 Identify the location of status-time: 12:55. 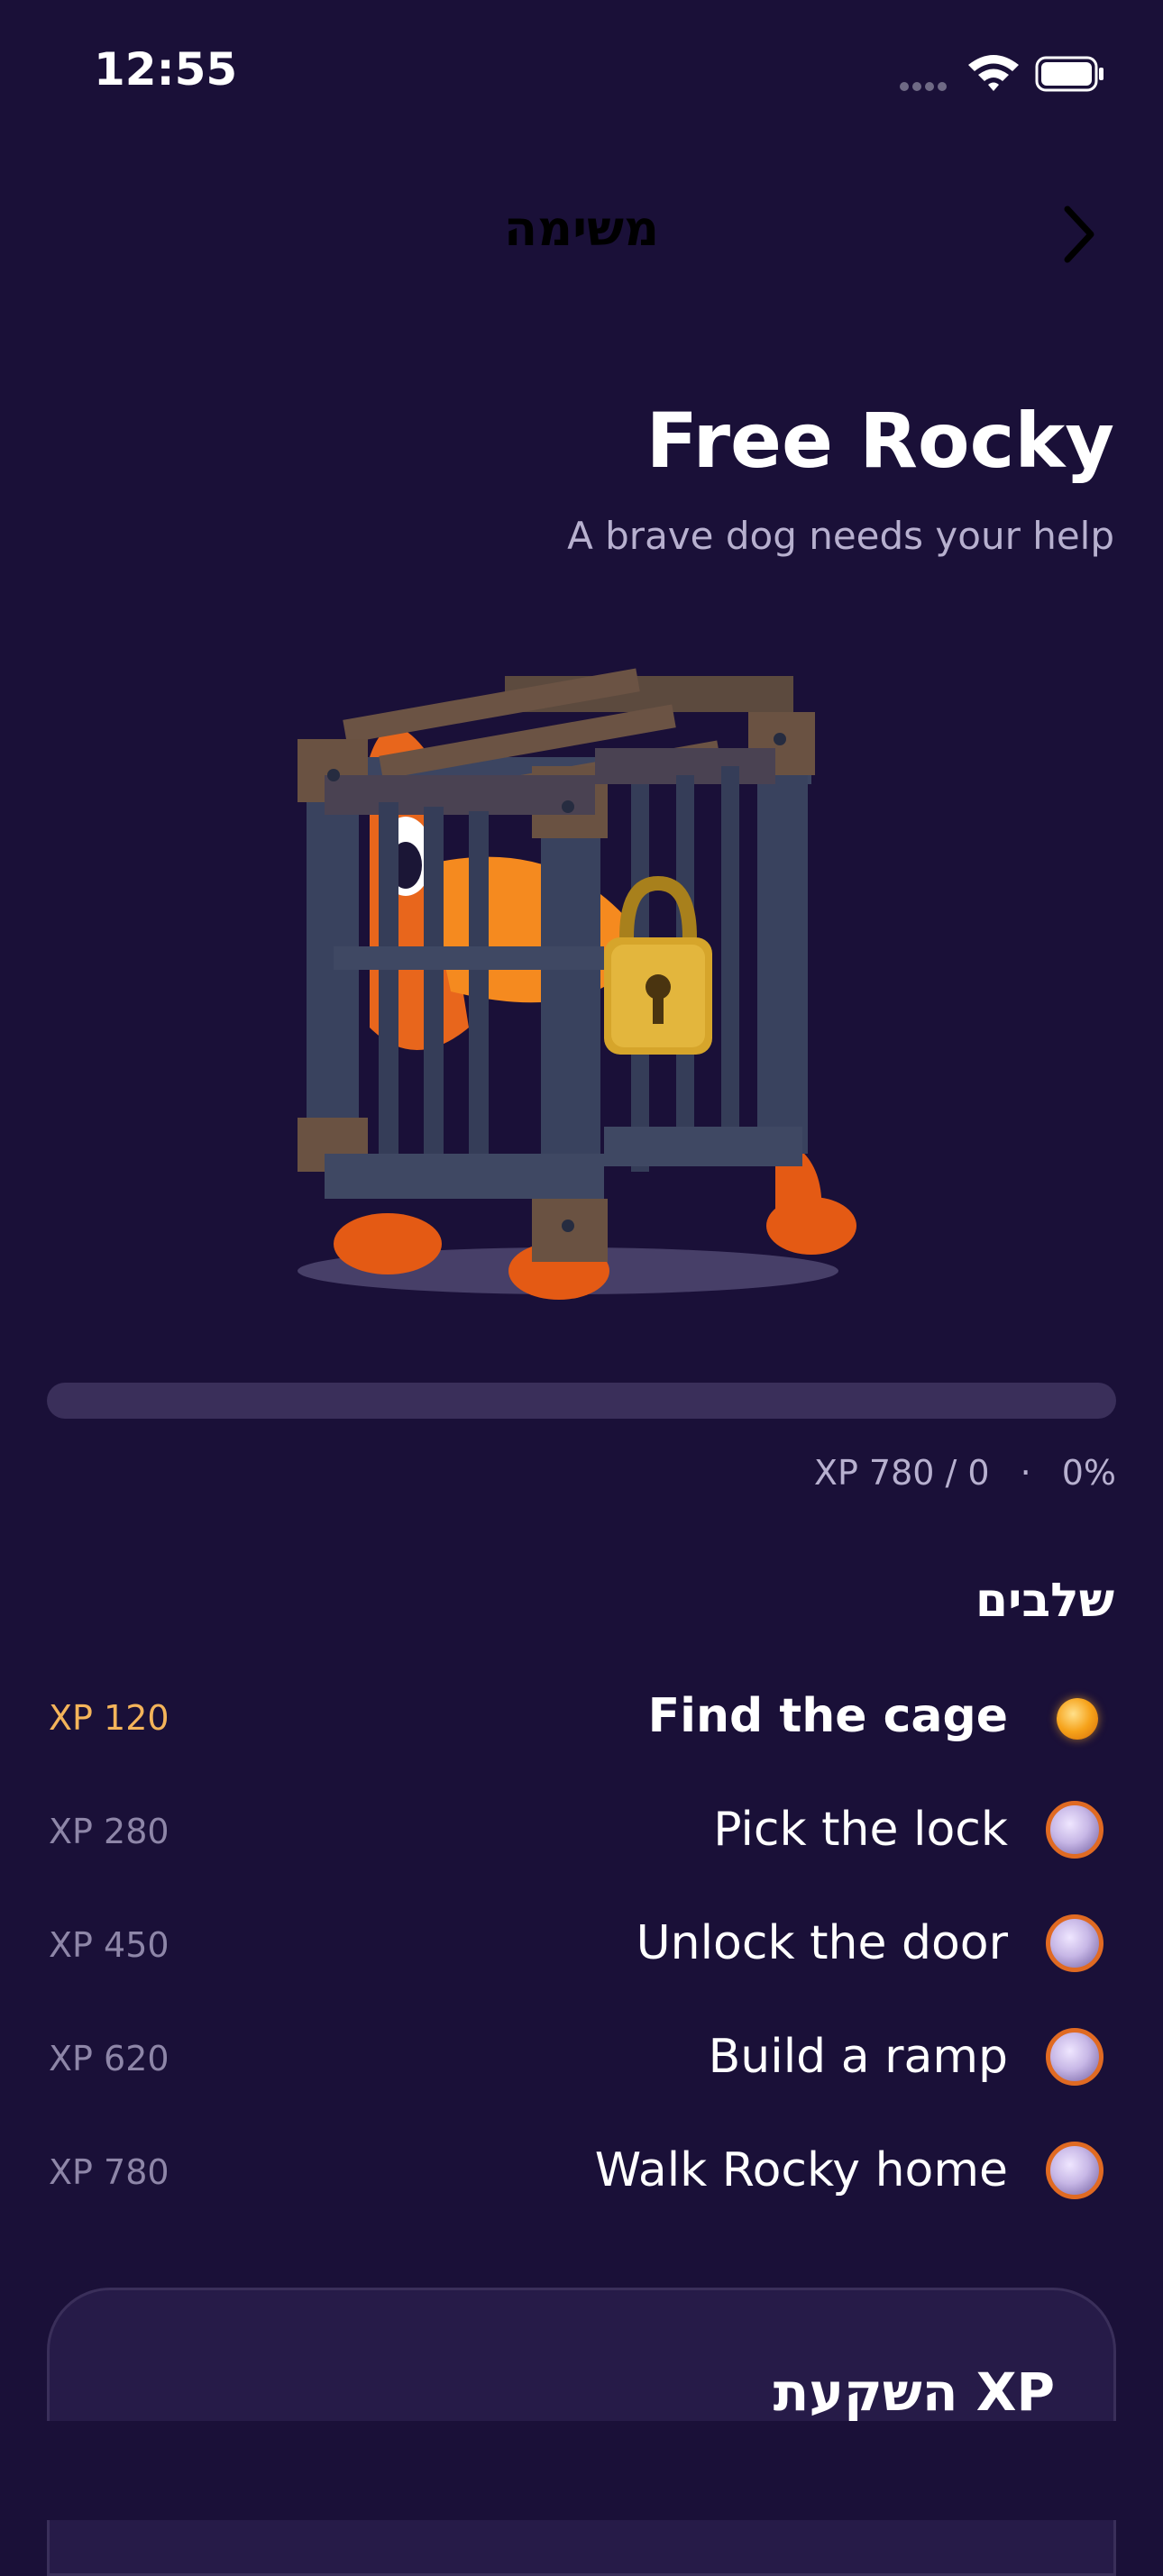
(166, 69).